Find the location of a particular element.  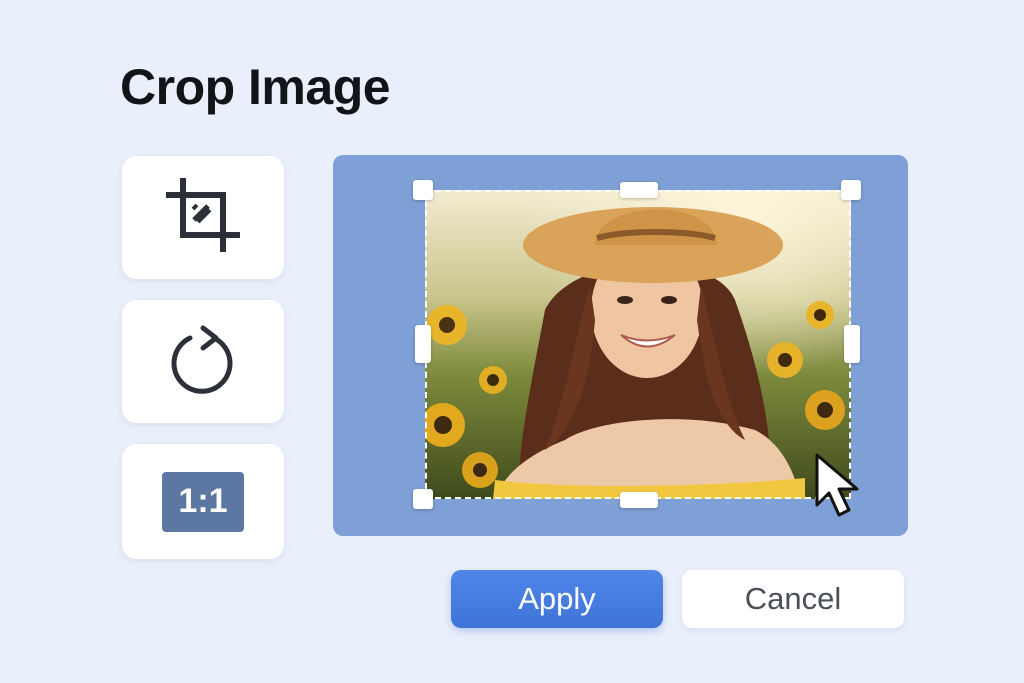

cancel-button: Cancel is located at coordinates (793, 599).